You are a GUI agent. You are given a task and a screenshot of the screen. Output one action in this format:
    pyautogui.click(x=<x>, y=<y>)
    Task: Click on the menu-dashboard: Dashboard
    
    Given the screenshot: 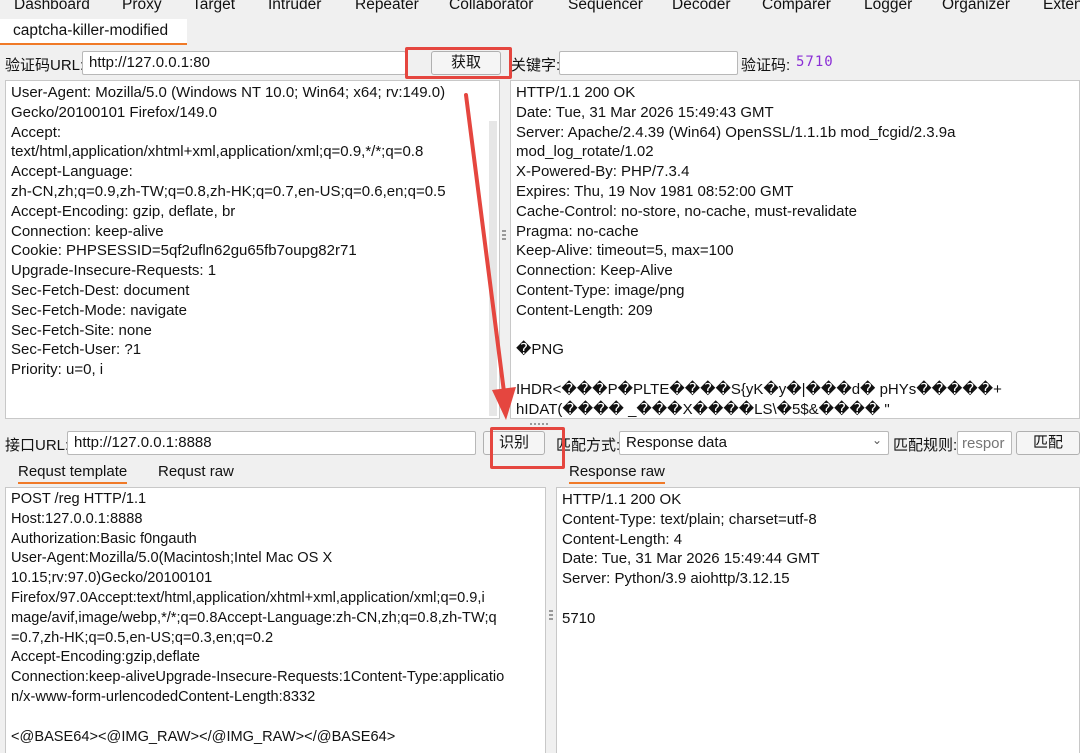 What is the action you would take?
    pyautogui.click(x=52, y=7)
    